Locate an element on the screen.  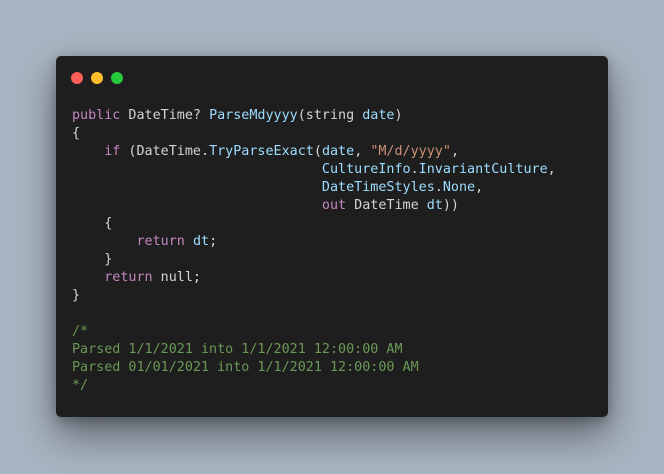
code-token-default: (DateTime. is located at coordinates (165, 151).